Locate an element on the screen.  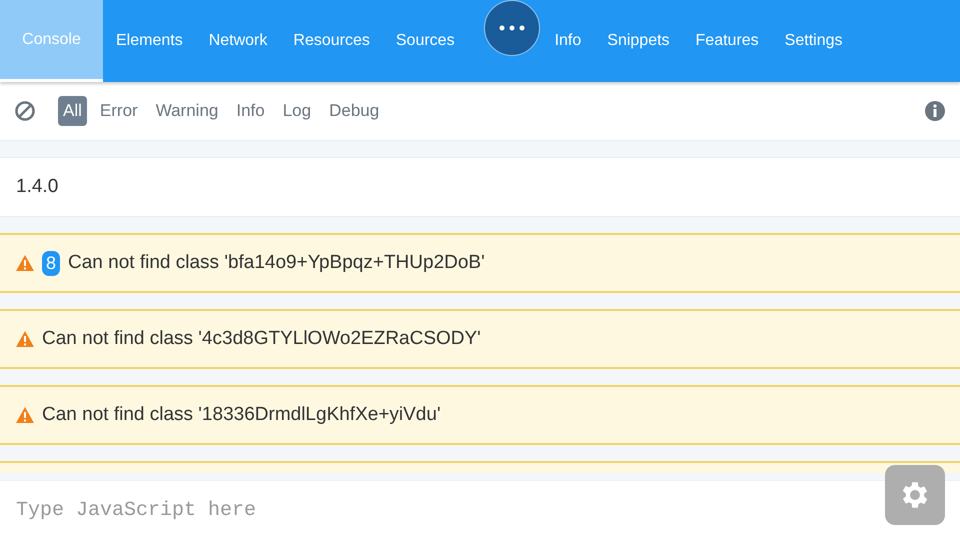
filter-tab: Debug is located at coordinates (354, 111).